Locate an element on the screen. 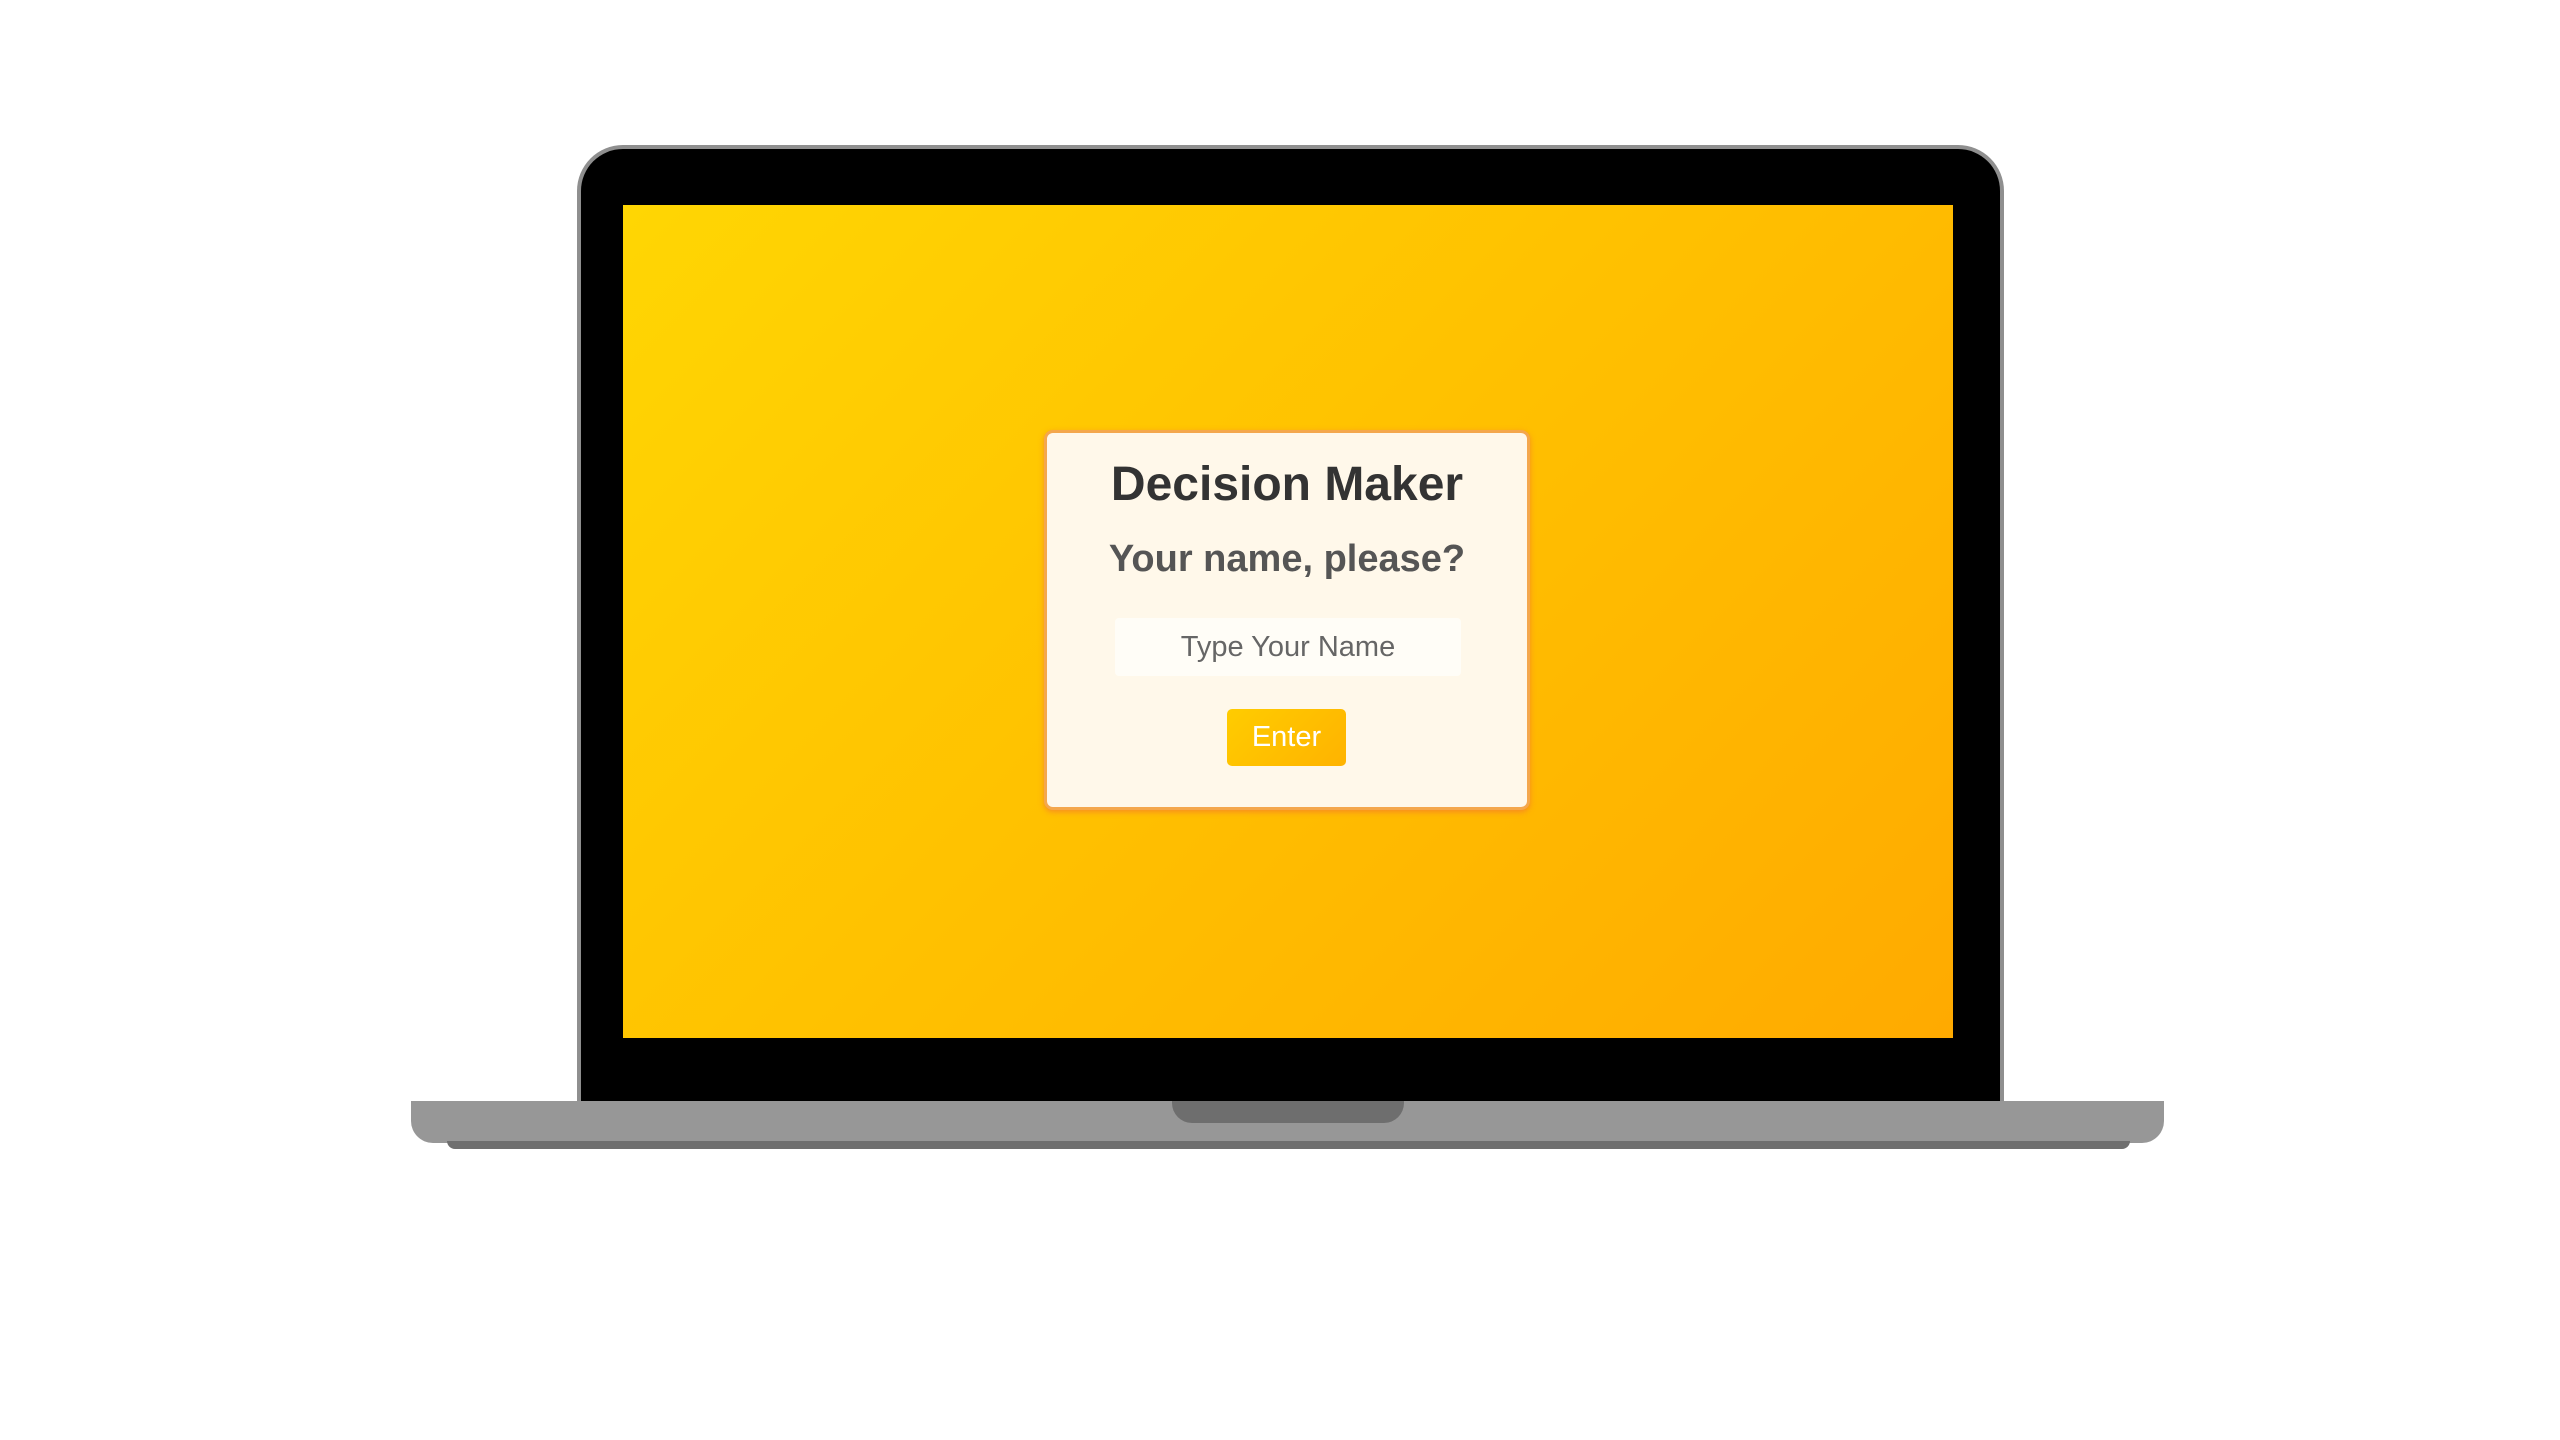  app-title: Decision Maker is located at coordinates (1287, 484).